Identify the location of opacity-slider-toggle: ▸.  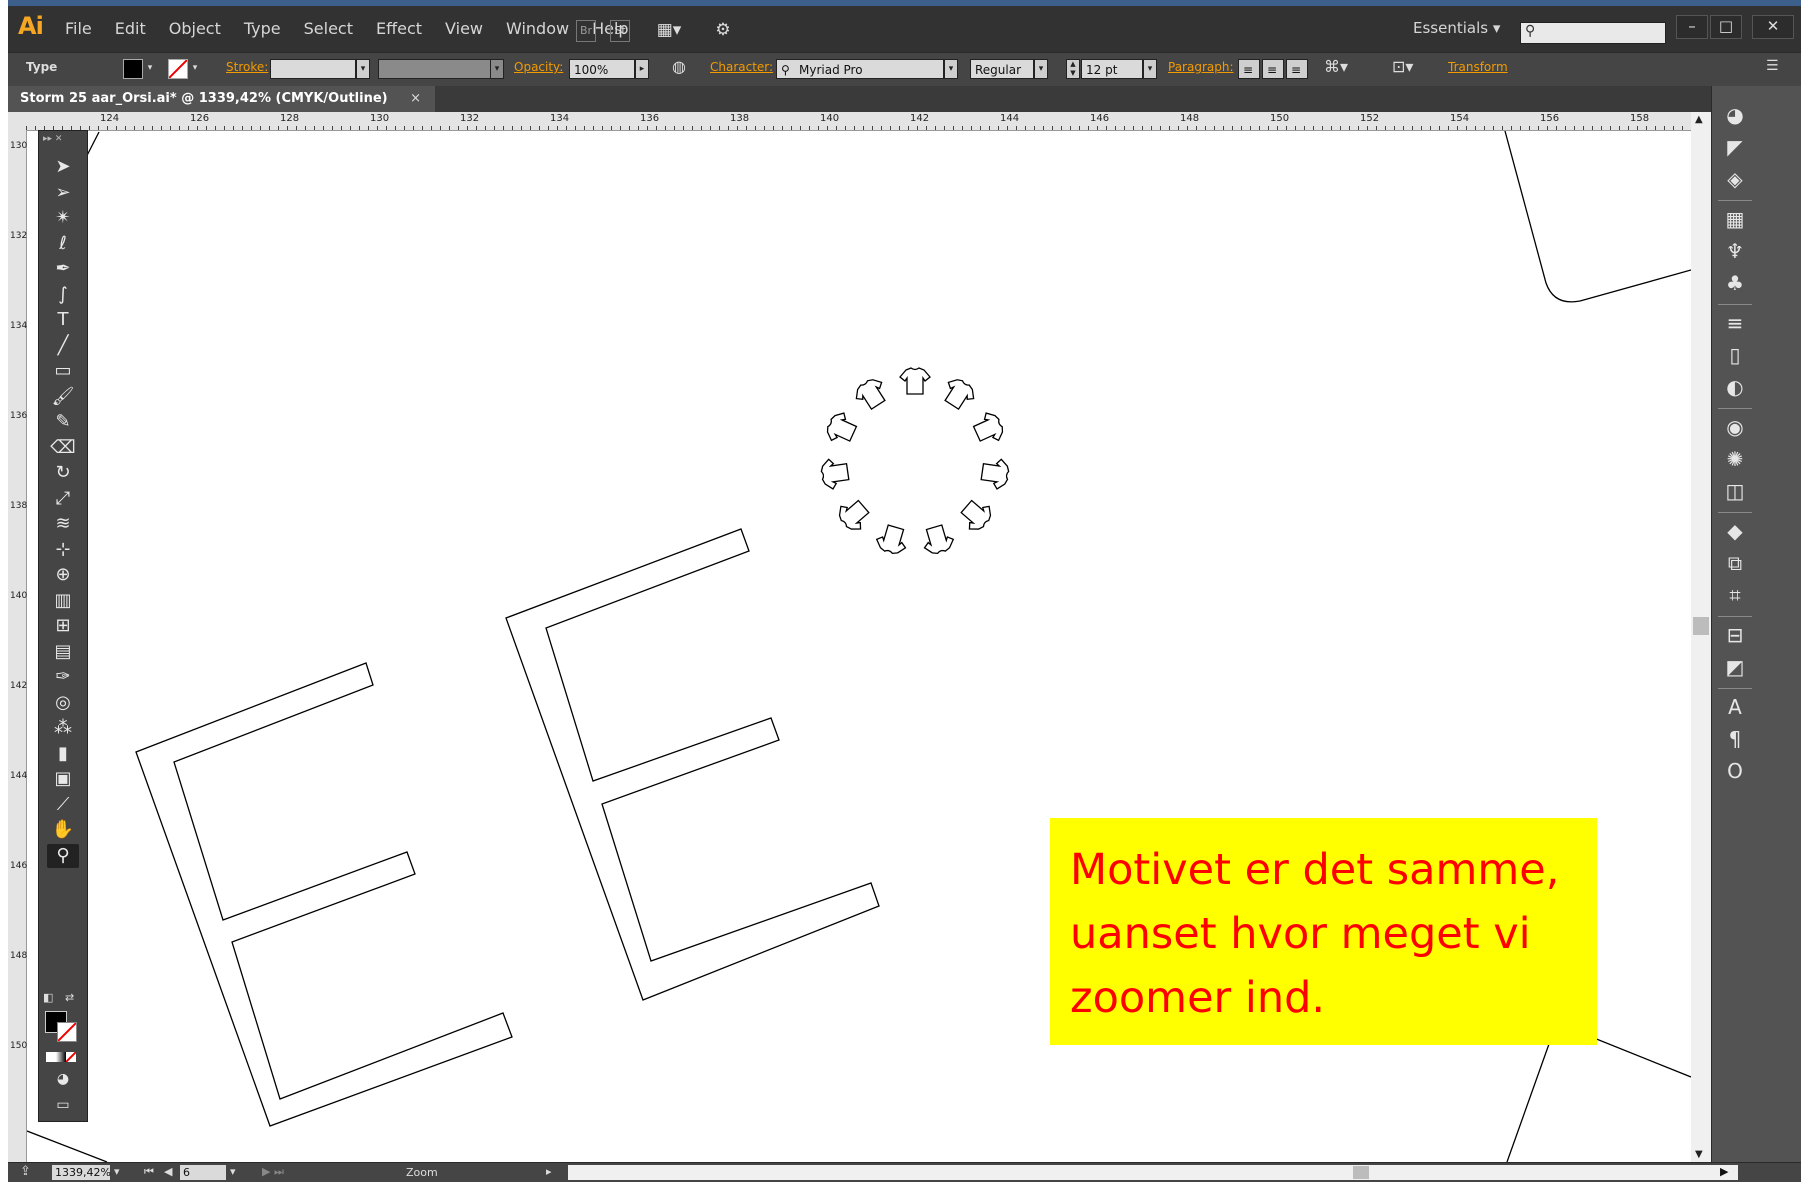
(642, 69).